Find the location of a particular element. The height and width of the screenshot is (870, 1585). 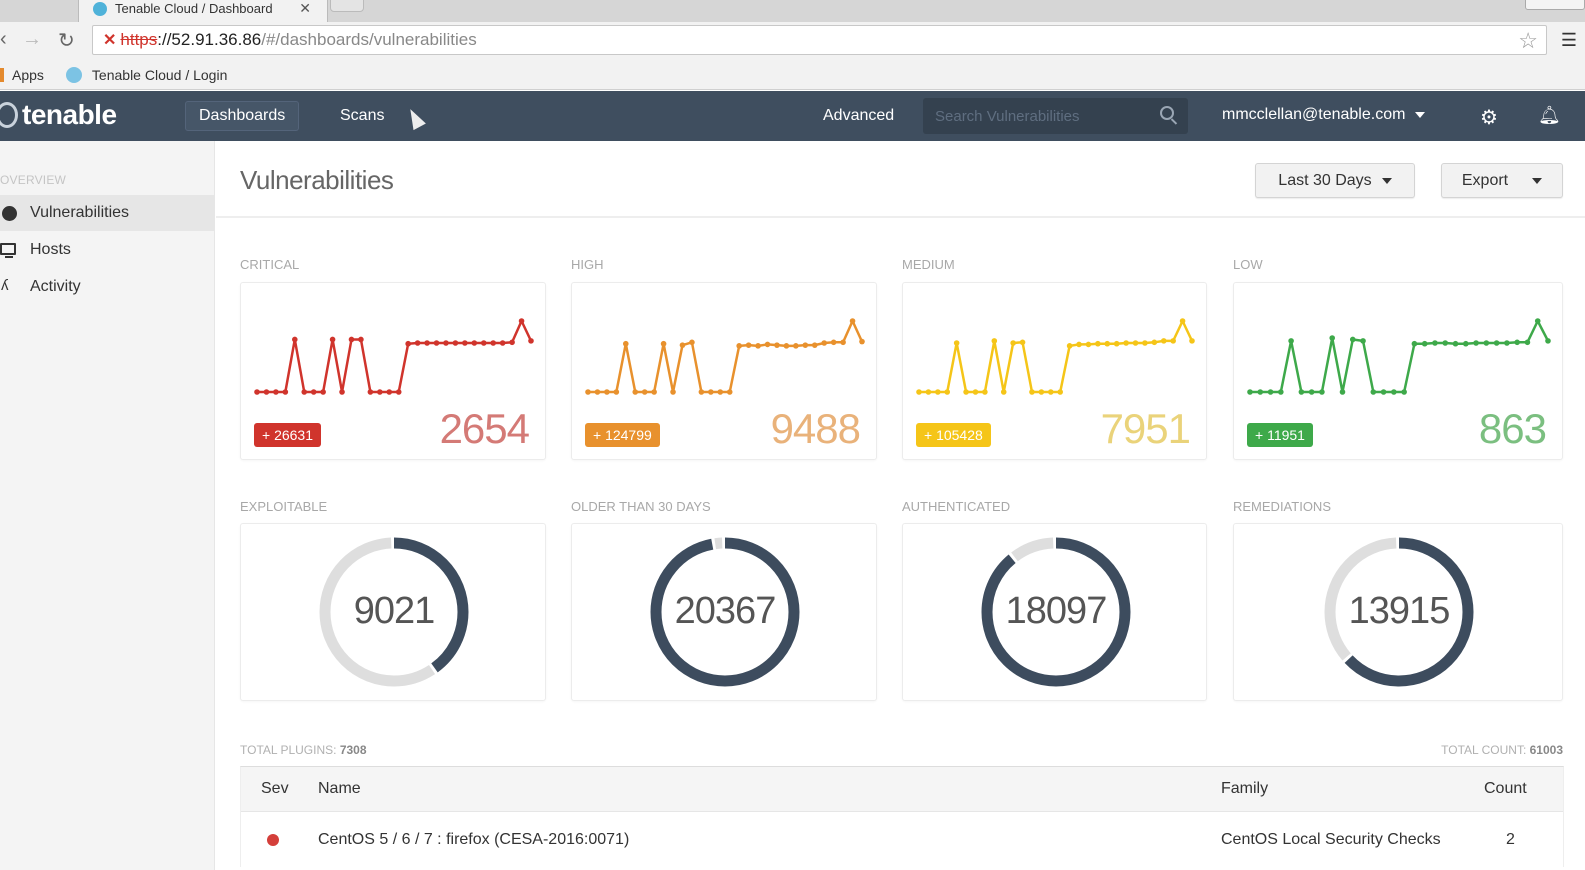

severity-card-high: + 124799 9488 is located at coordinates (724, 371).